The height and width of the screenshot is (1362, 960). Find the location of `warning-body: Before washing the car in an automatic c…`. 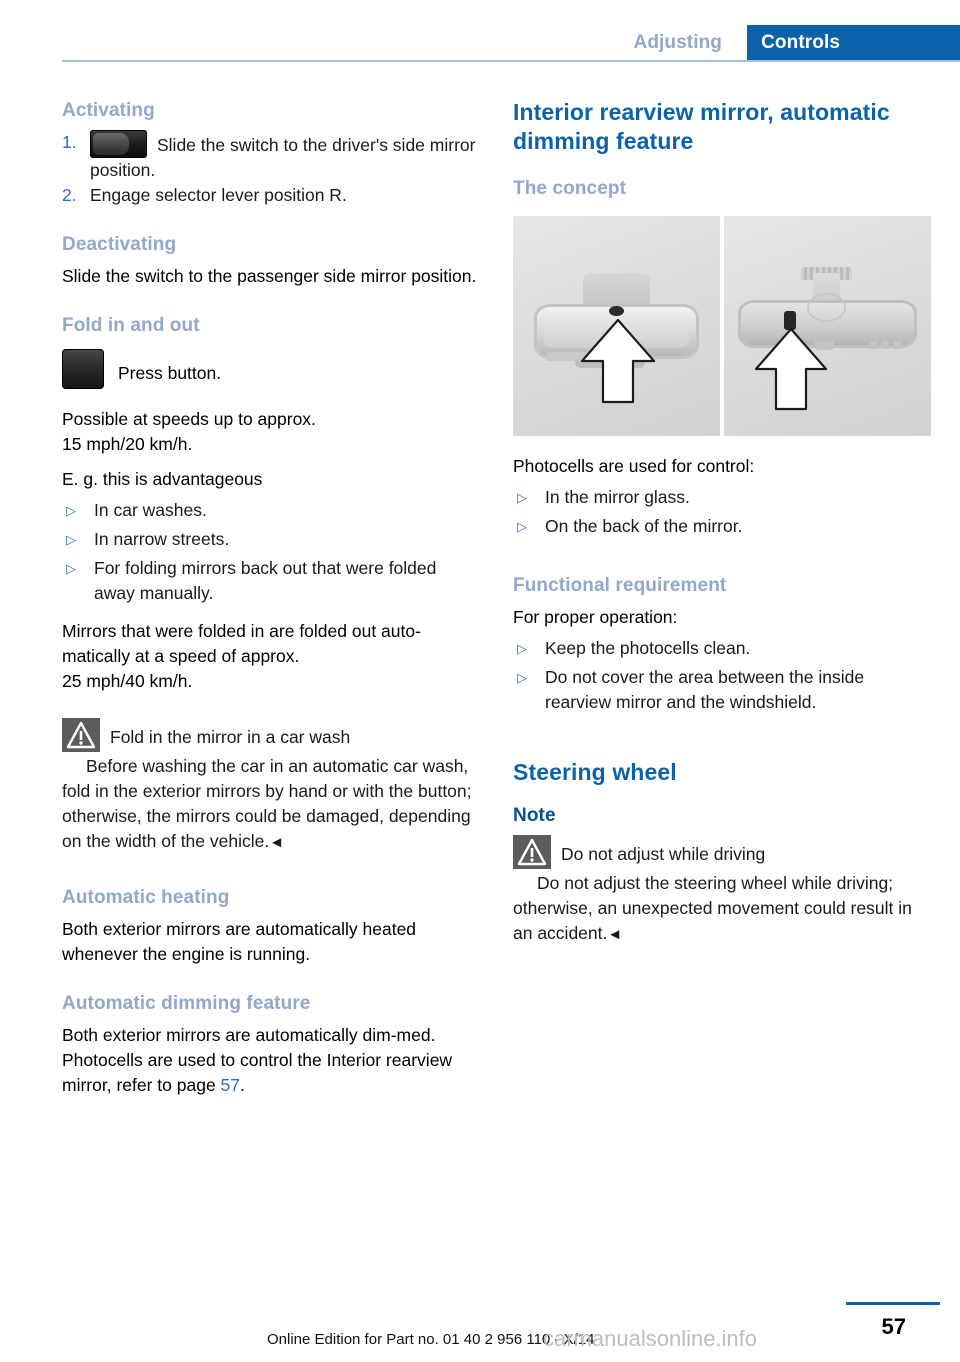

warning-body: Before washing the car in an automatic c… is located at coordinates (267, 803).